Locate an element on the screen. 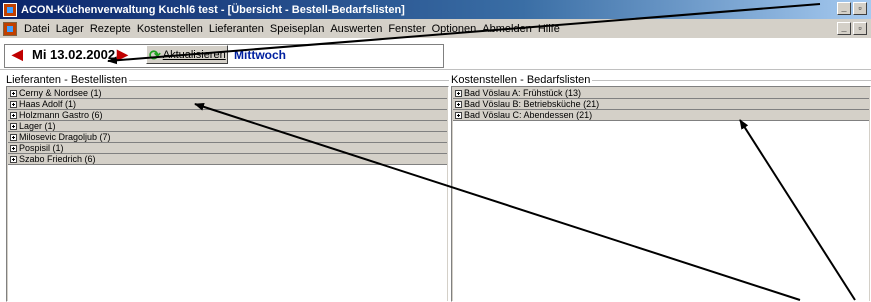 Image resolution: width=871 pixels, height=302 pixels. list-item: Lager (1) is located at coordinates (227, 126).